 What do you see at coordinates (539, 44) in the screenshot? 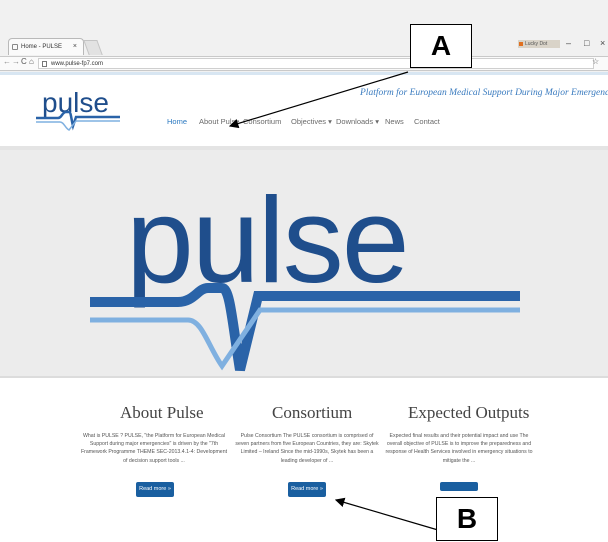
I see `extension-badge: Lucky Dot` at bounding box center [539, 44].